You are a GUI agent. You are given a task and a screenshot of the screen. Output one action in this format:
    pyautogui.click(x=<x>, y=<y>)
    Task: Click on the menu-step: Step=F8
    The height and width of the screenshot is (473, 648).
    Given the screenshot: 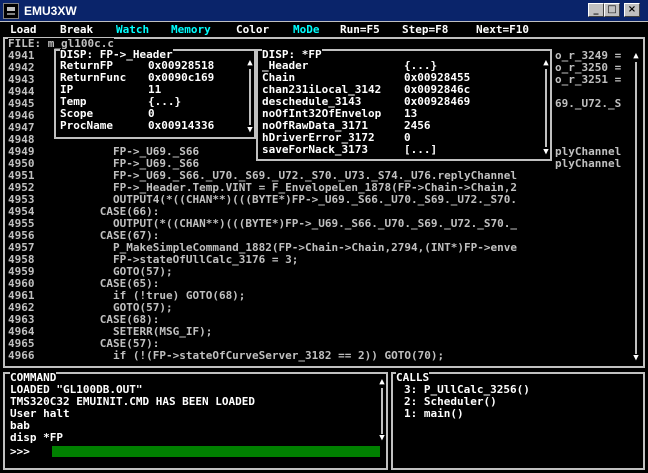 What is the action you would take?
    pyautogui.click(x=425, y=30)
    